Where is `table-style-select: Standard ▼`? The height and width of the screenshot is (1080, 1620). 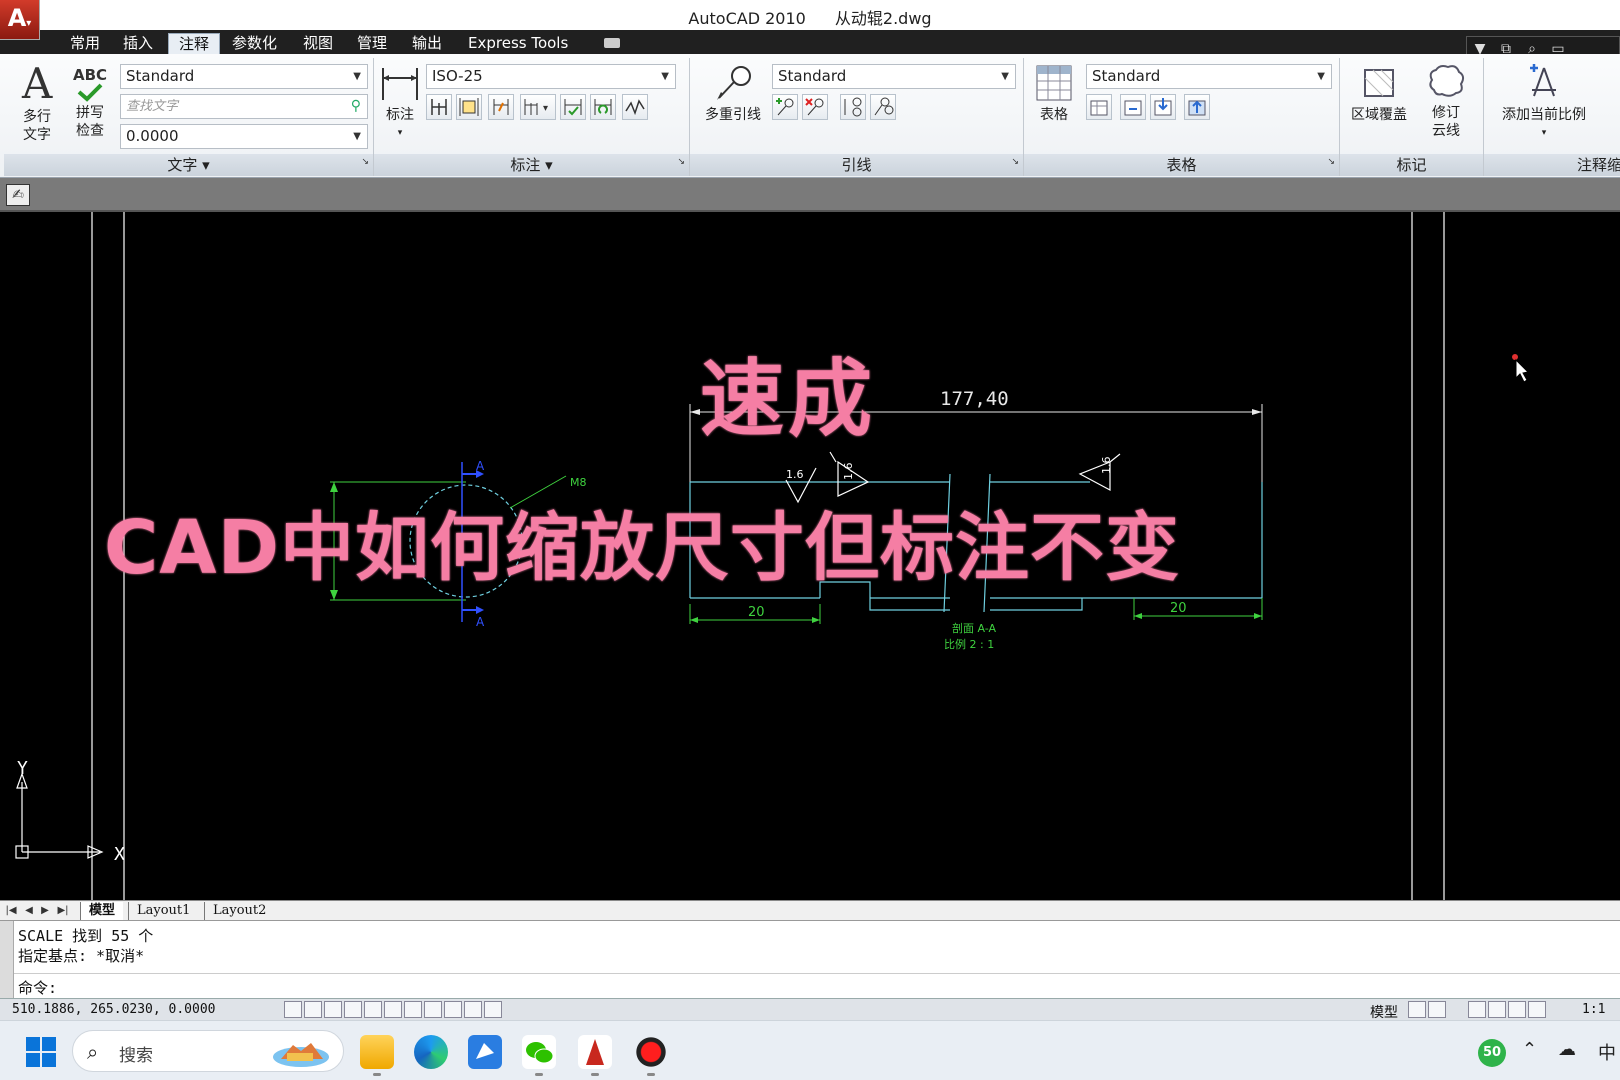 table-style-select: Standard ▼ is located at coordinates (1209, 76).